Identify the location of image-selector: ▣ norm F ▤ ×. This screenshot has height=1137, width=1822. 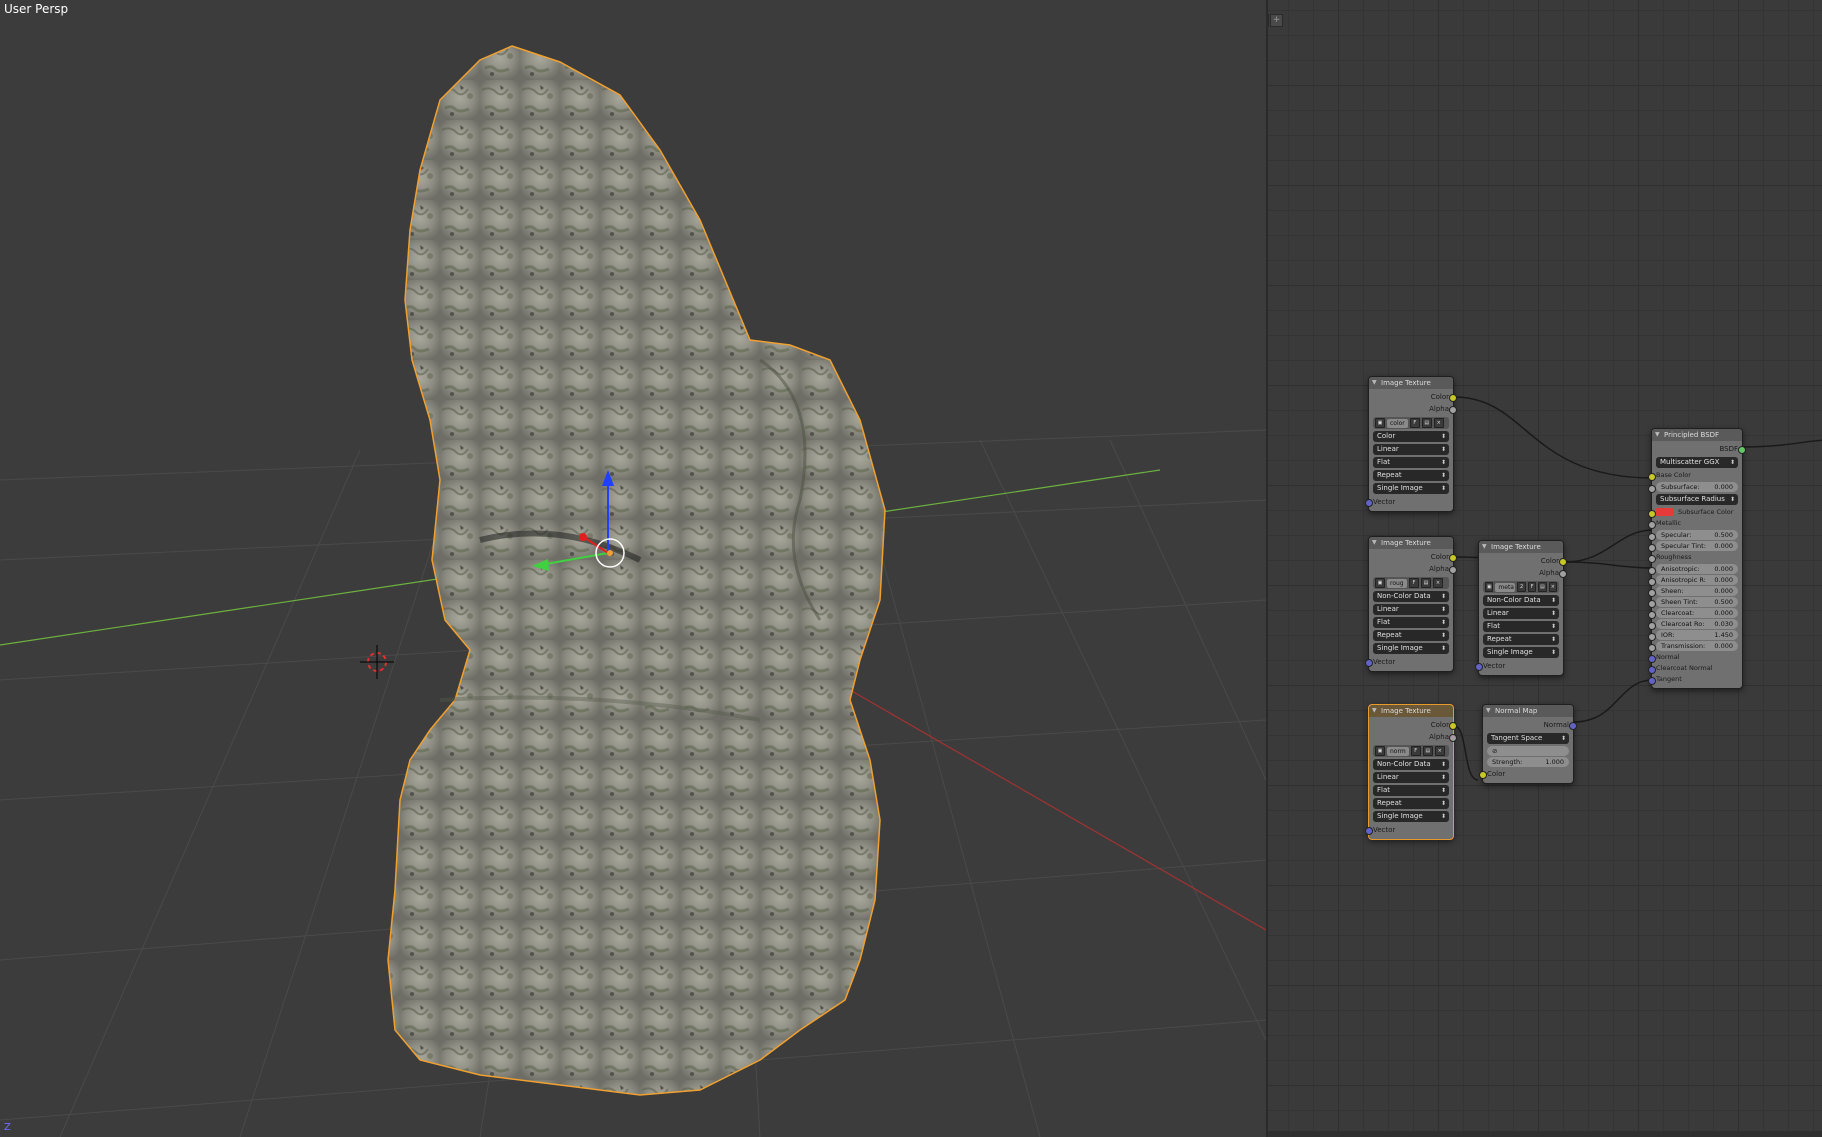
(1411, 751).